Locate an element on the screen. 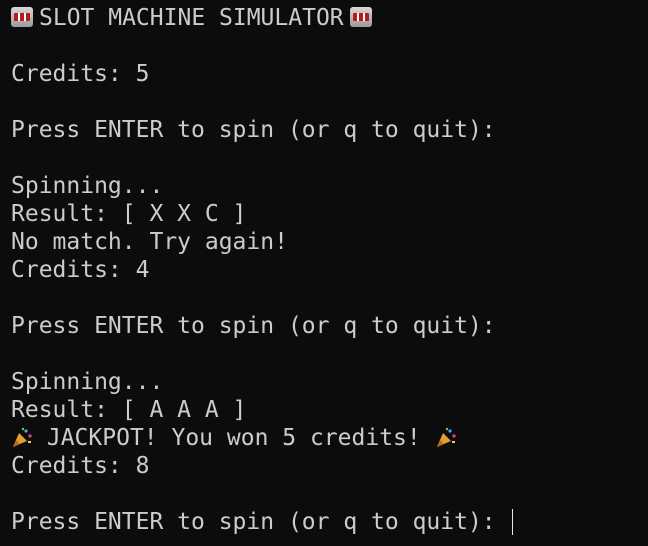  active-prompt-line: Press ENTER to spin (or q to quit): is located at coordinates (329, 522).